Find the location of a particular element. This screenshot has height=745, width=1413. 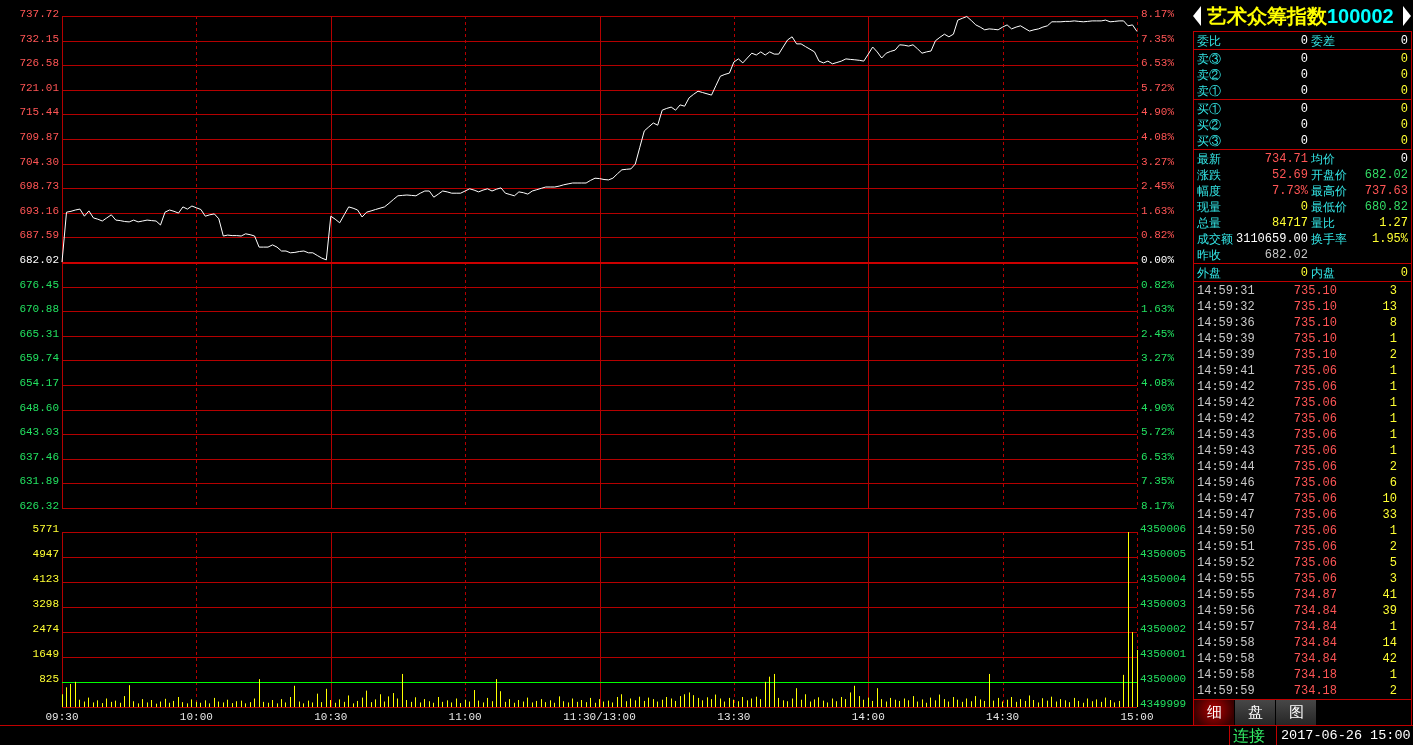

trade-volume: 14 is located at coordinates (1389, 643).